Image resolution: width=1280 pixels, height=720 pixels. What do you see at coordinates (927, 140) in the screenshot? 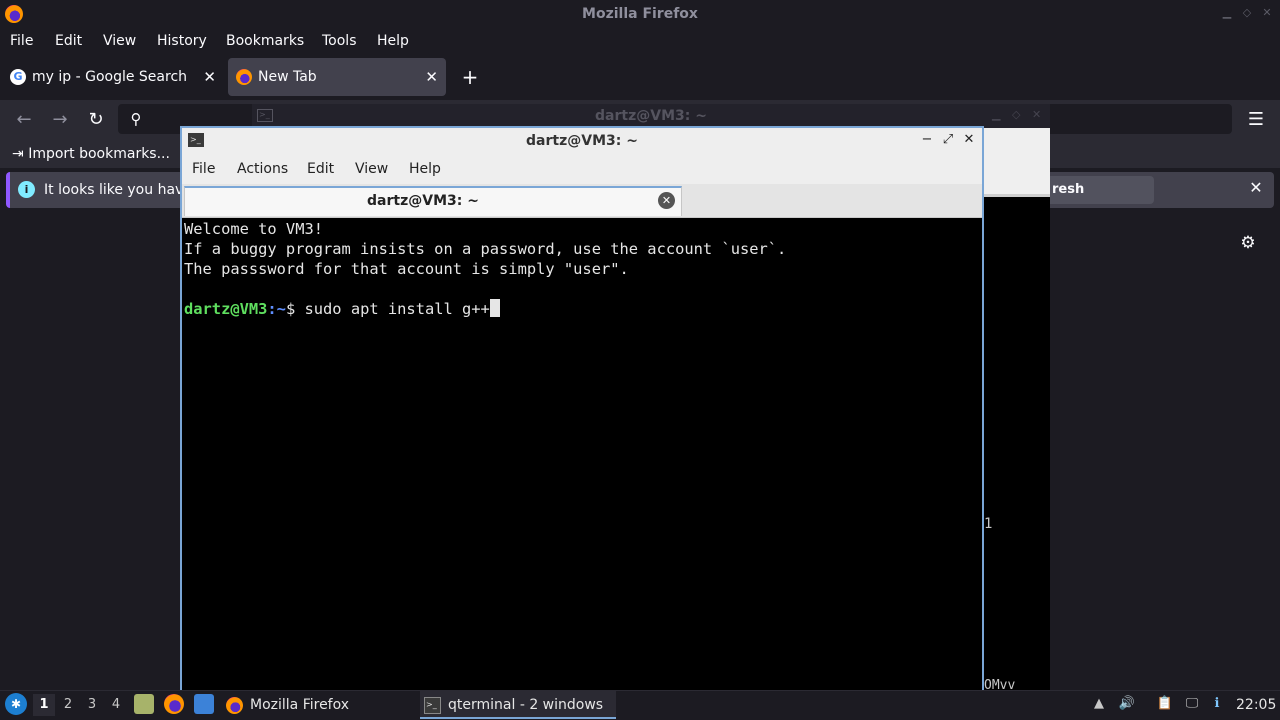
I see `minimize-icon: −` at bounding box center [927, 140].